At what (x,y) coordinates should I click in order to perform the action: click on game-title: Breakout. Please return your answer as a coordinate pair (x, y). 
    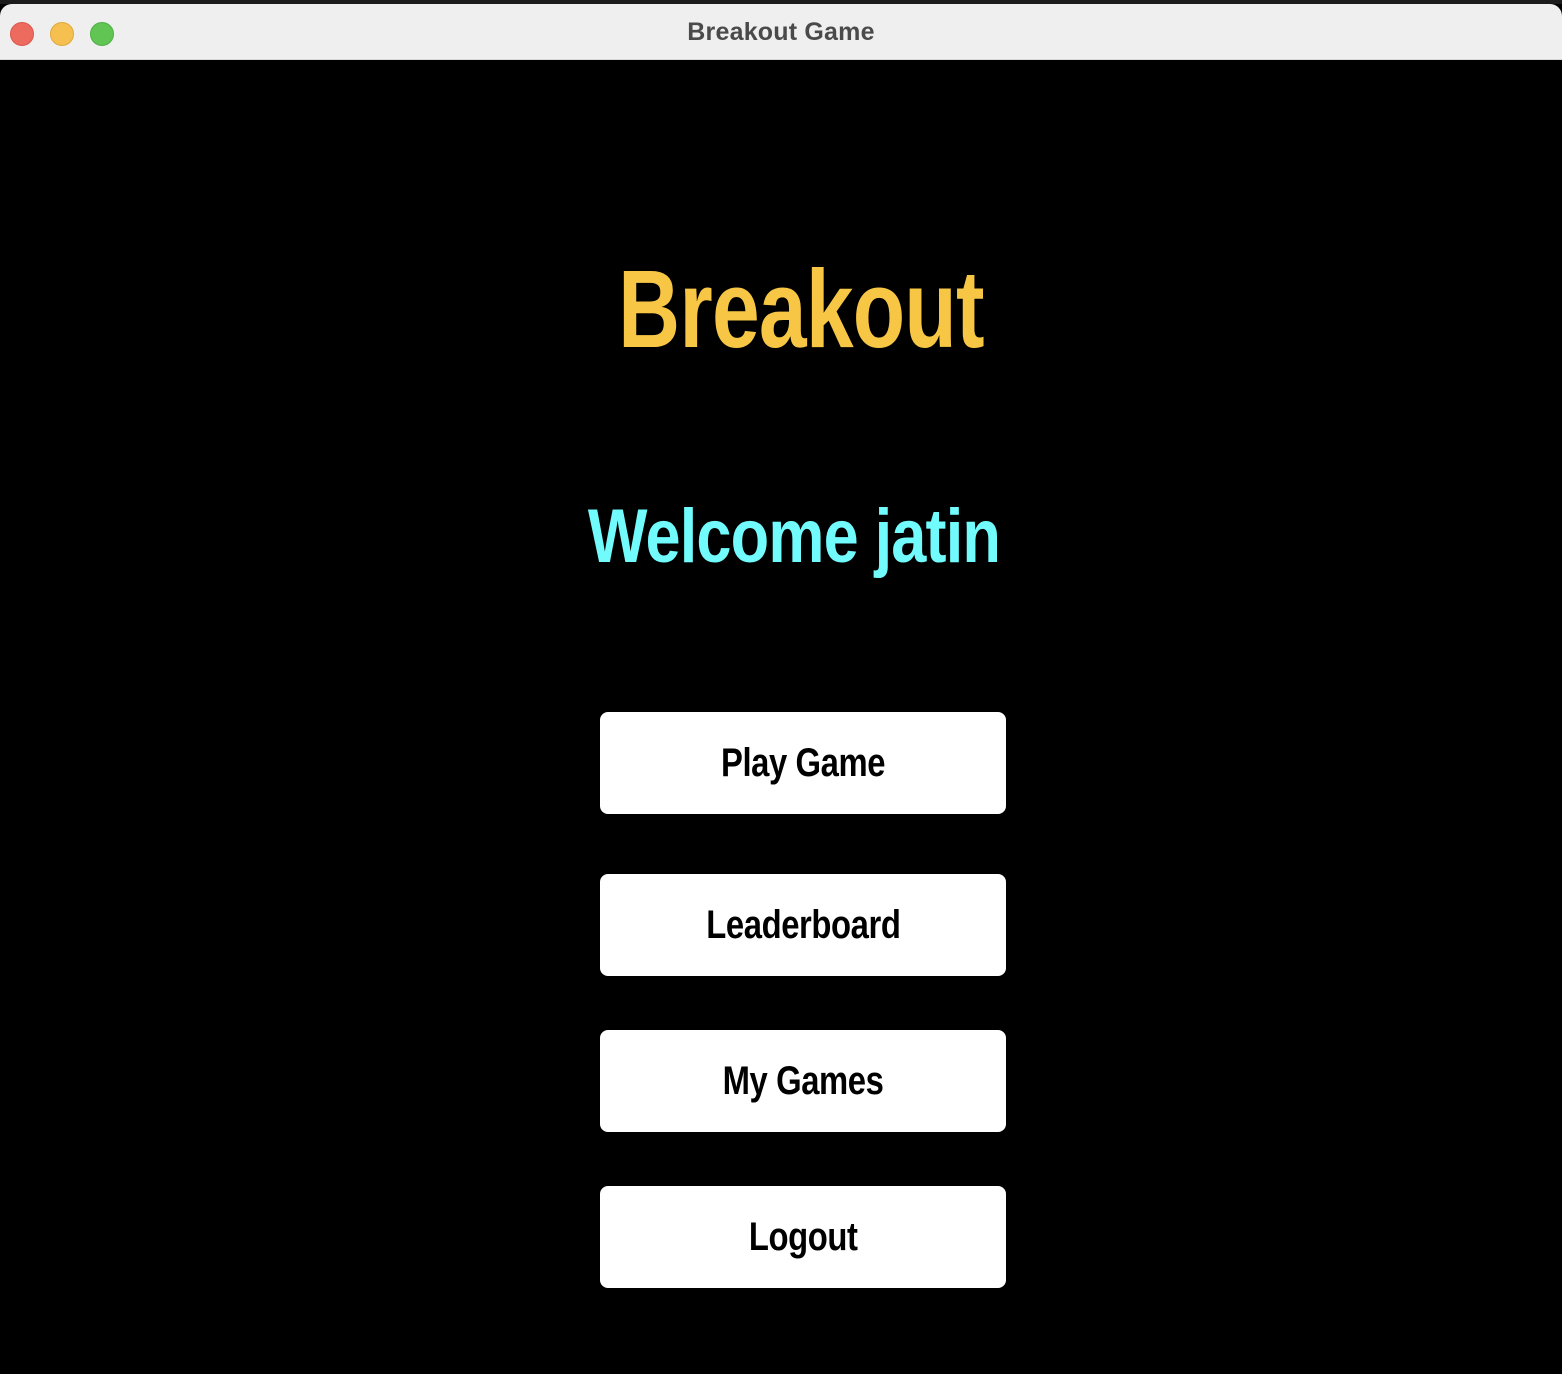
    Looking at the image, I should click on (801, 309).